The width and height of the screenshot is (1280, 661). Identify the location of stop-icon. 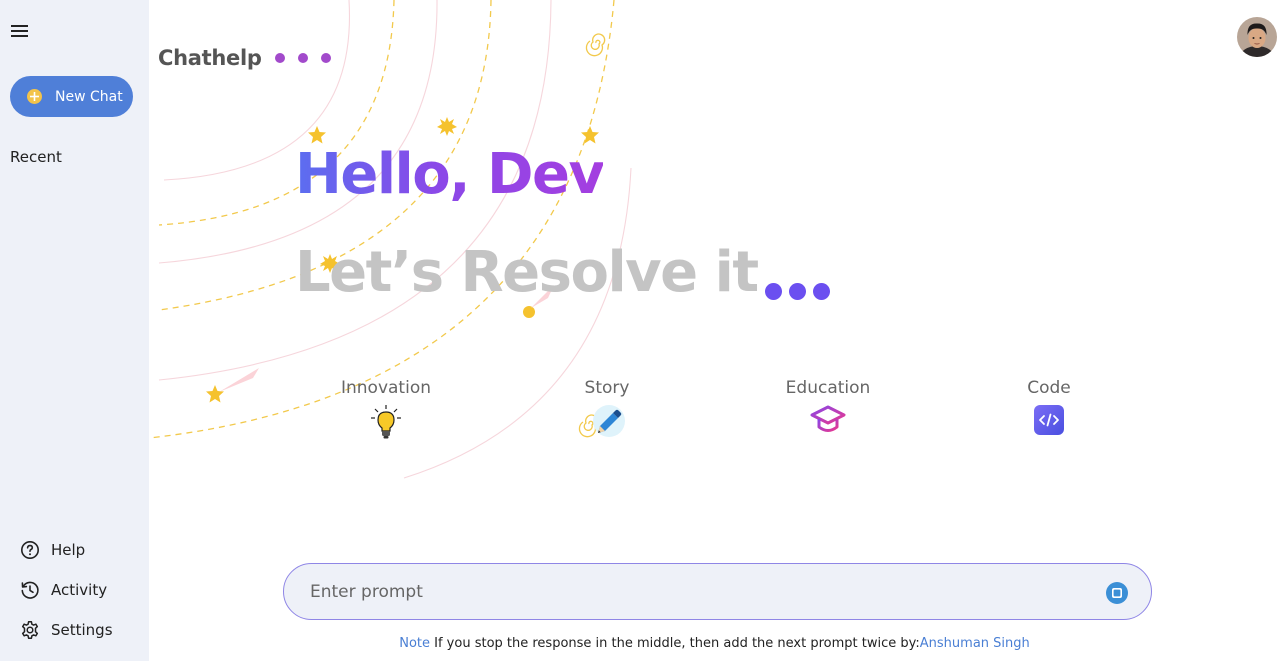
(1117, 593).